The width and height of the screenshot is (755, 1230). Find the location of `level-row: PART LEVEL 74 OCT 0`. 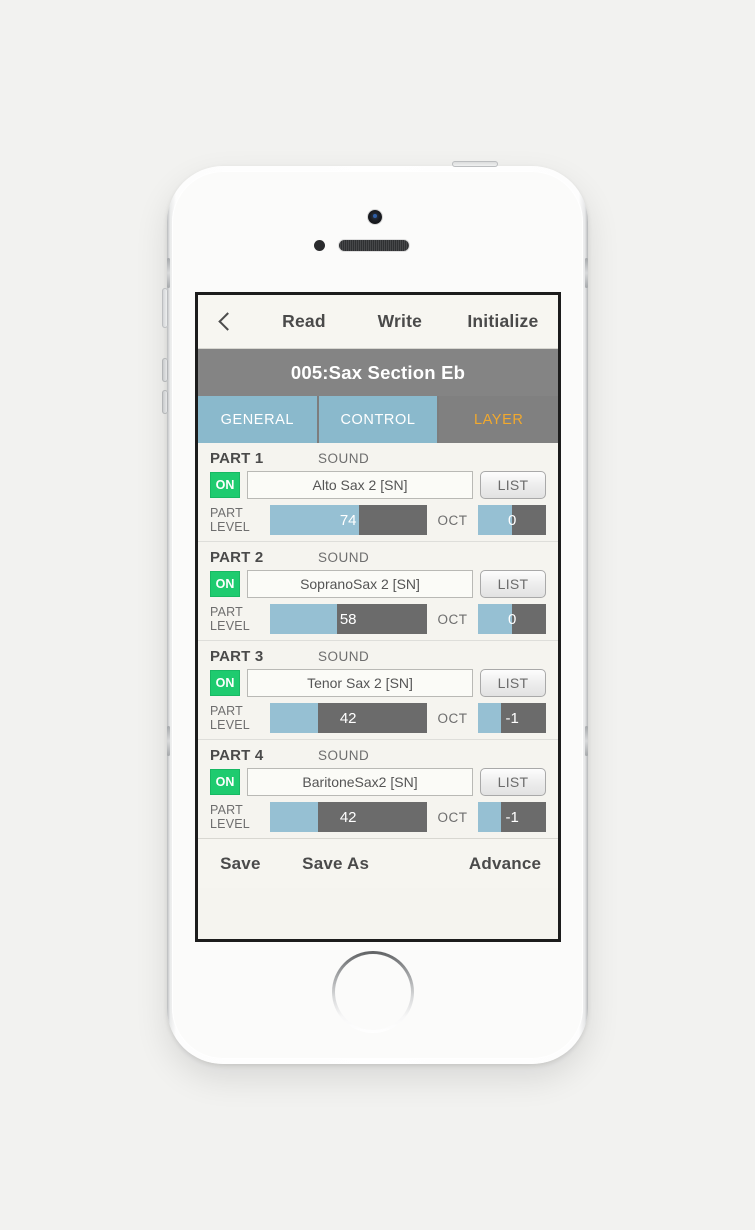

level-row: PART LEVEL 74 OCT 0 is located at coordinates (378, 520).